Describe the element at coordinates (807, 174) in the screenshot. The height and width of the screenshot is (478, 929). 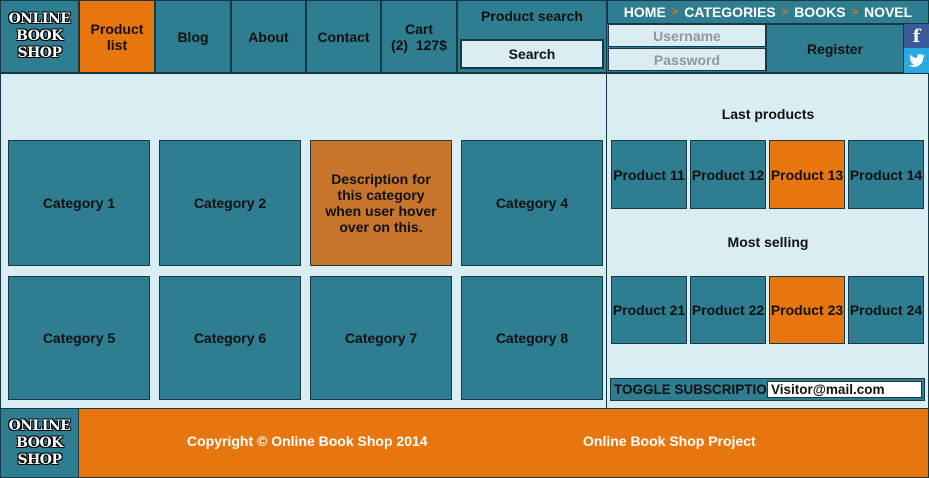
I see `last-product-item-3: Product 13` at that location.